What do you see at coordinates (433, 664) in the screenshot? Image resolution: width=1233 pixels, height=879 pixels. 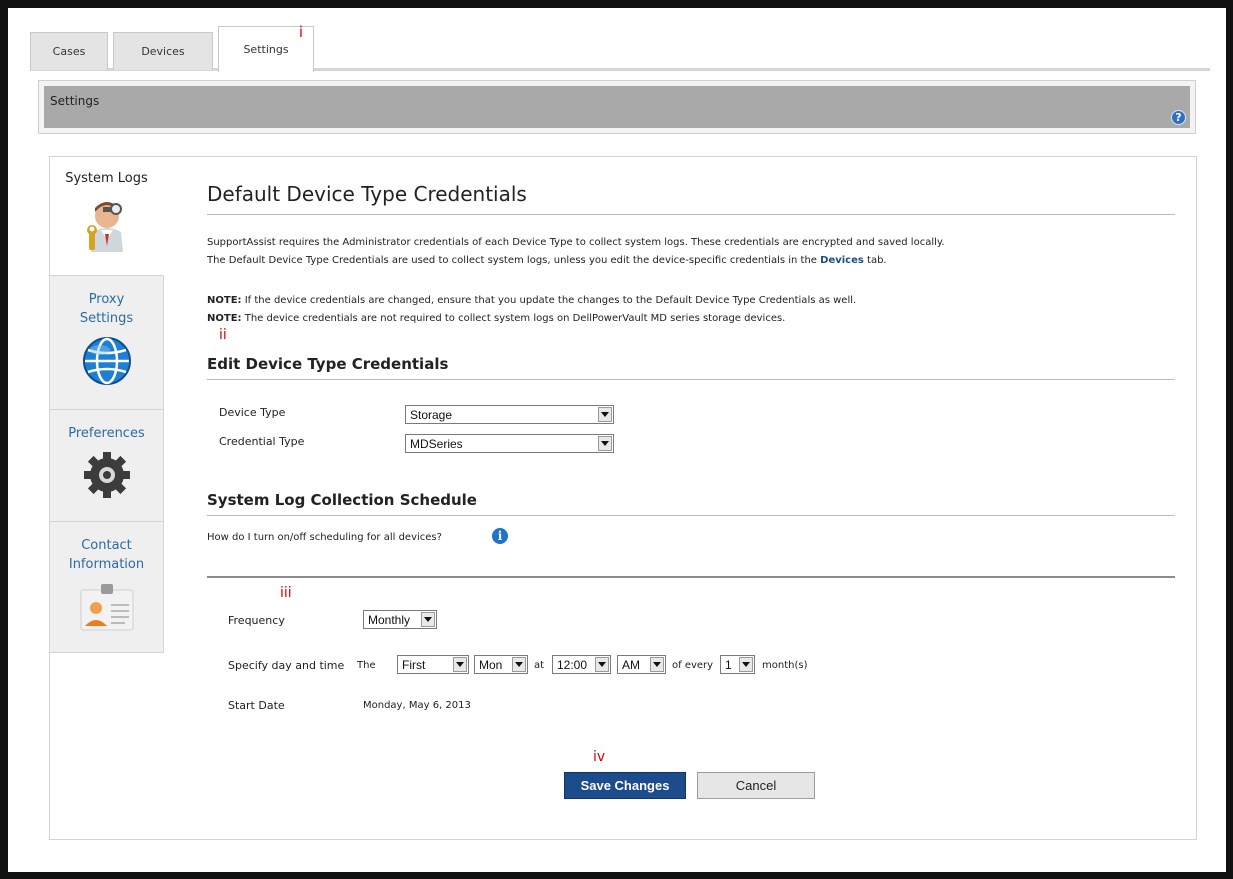 I see `week-select: First` at bounding box center [433, 664].